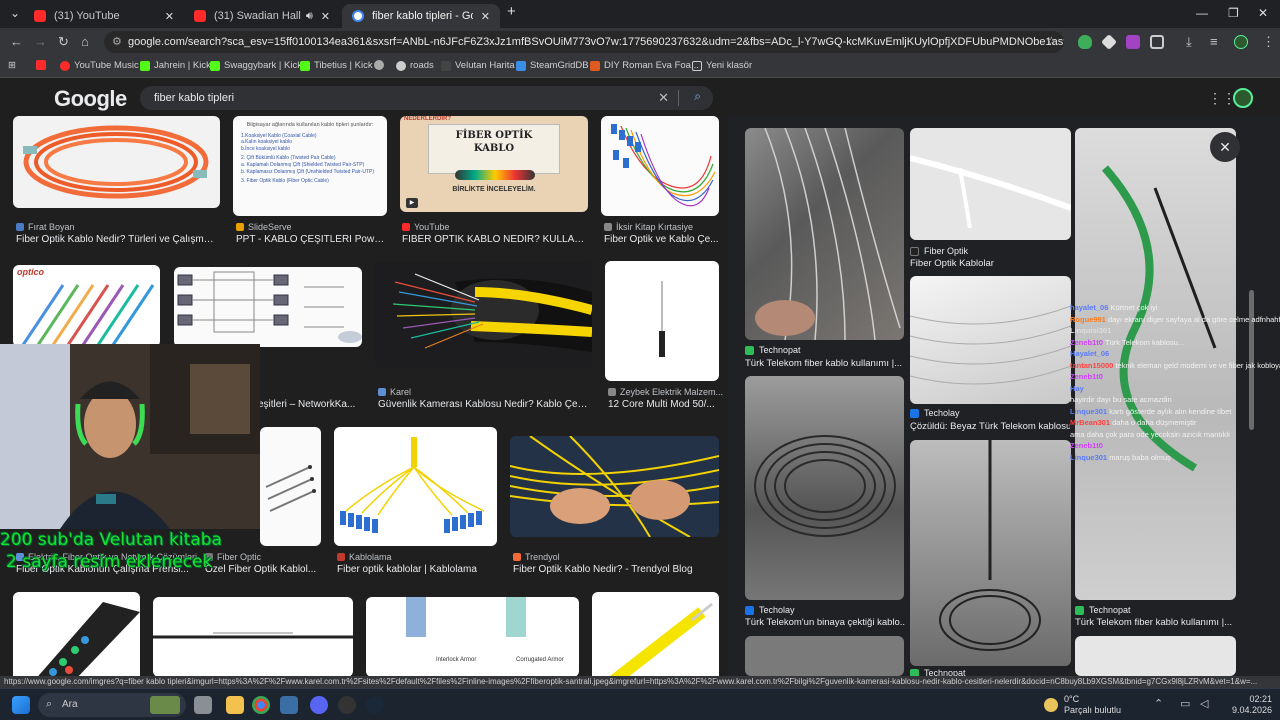 The height and width of the screenshot is (720, 1280). Describe the element at coordinates (1204, 703) in the screenshot. I see `volume-icon: ◁` at that location.